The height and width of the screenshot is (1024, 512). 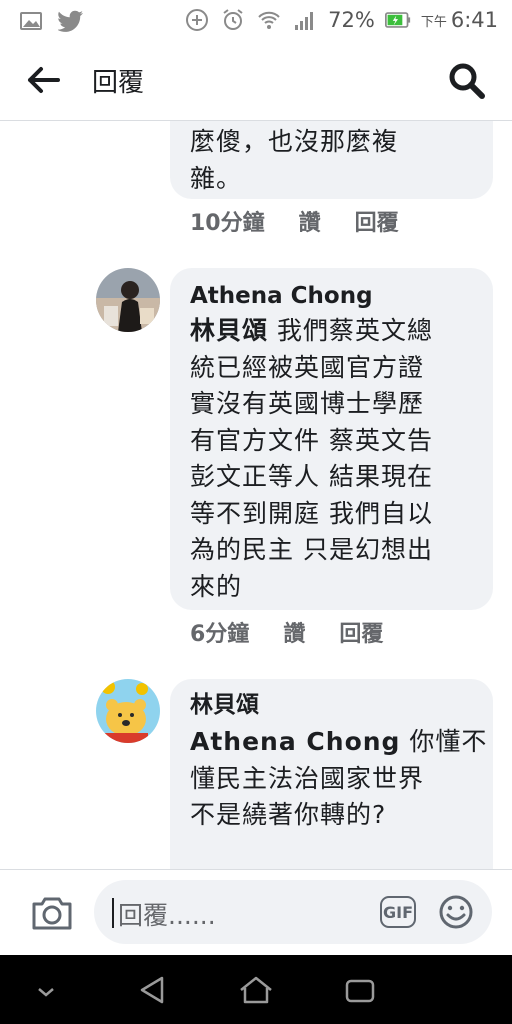 I want to click on comment-line: 實沒有英國博士學歷, so click(x=307, y=403).